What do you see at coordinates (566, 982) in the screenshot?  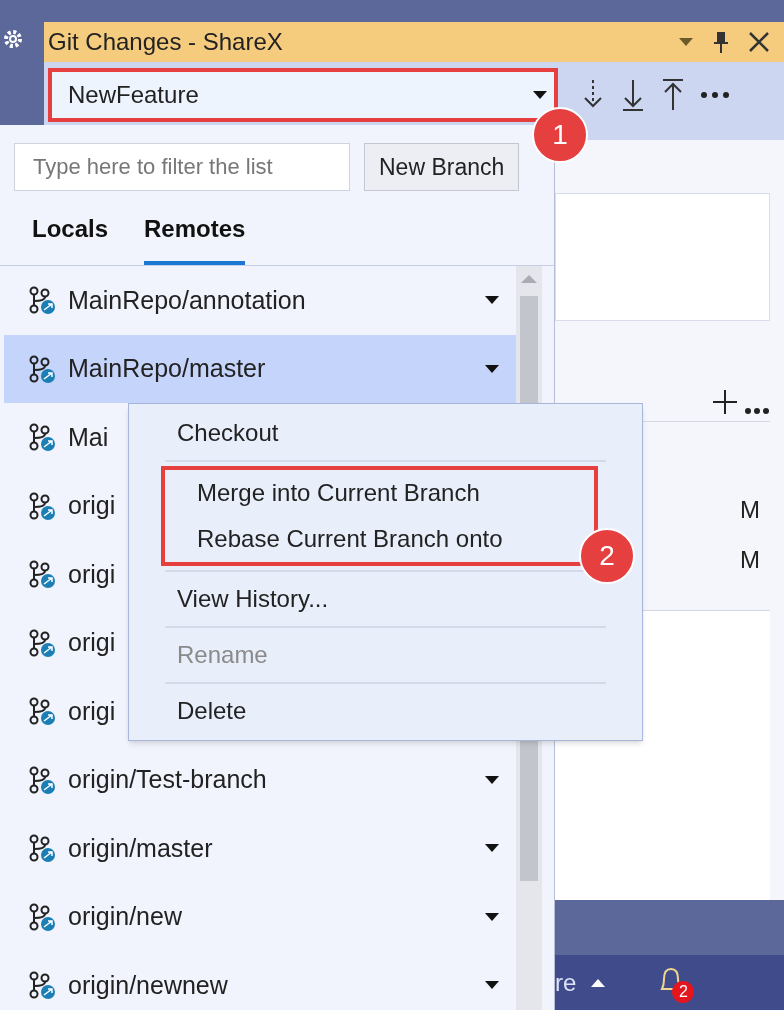 I see `status-text: re` at bounding box center [566, 982].